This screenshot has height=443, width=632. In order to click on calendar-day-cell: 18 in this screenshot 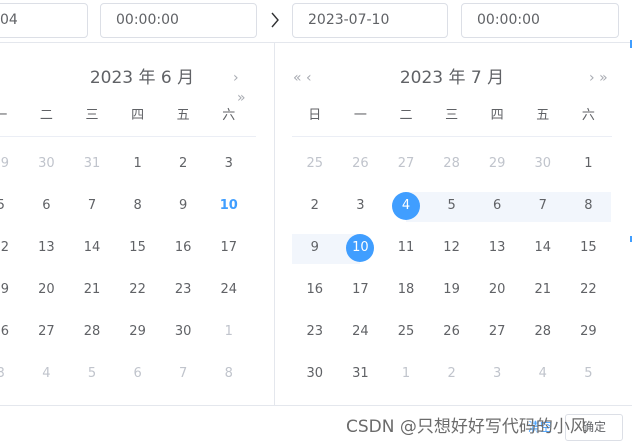, I will do `click(406, 290)`.